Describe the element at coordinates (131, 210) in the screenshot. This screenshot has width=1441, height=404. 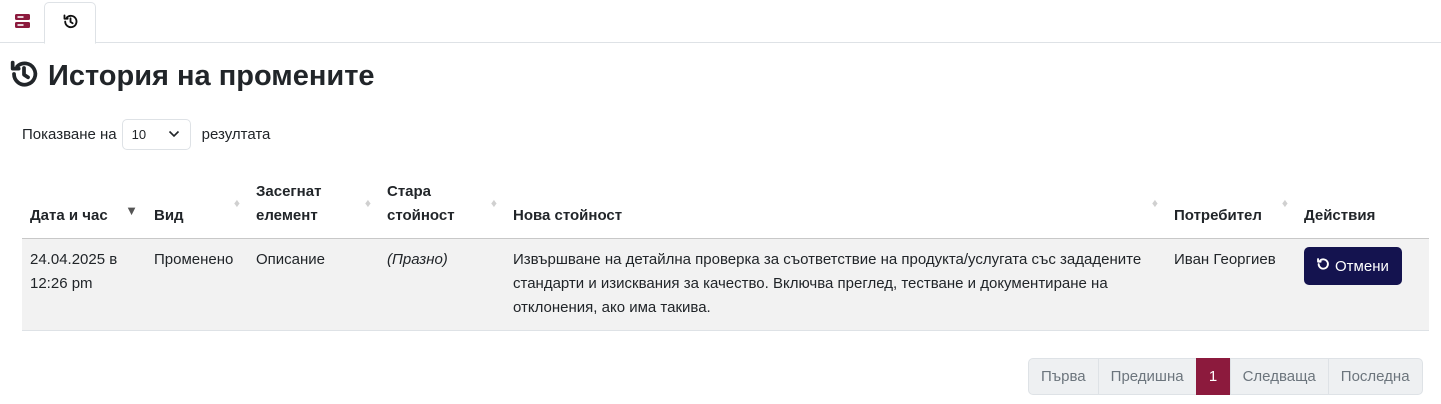
I see `sort-desc-icon: ▲▼` at that location.